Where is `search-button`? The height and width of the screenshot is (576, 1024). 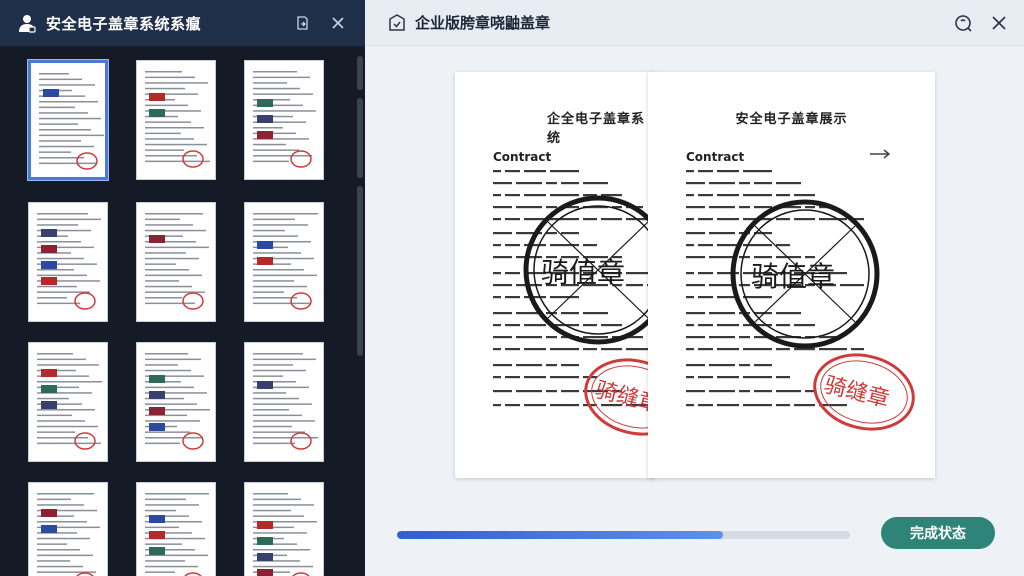
search-button is located at coordinates (963, 23).